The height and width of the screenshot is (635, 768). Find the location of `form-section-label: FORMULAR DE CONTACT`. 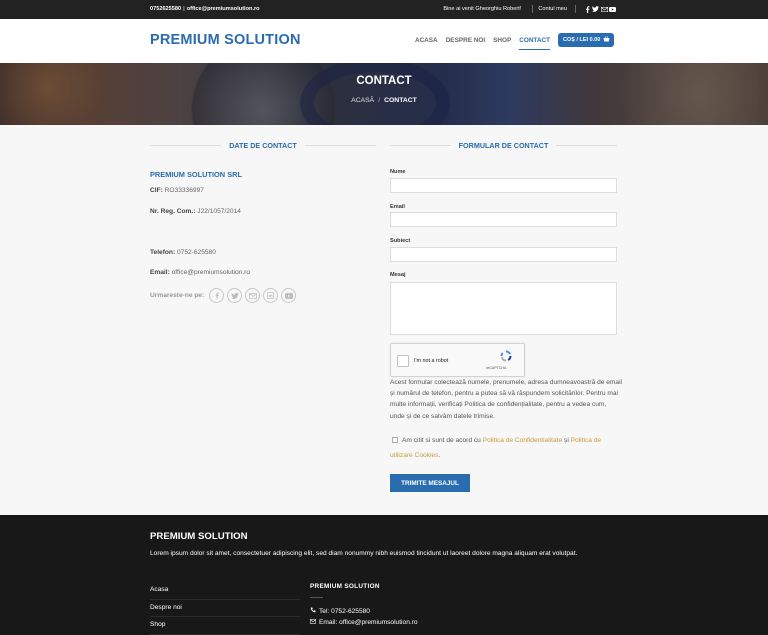

form-section-label: FORMULAR DE CONTACT is located at coordinates (503, 145).